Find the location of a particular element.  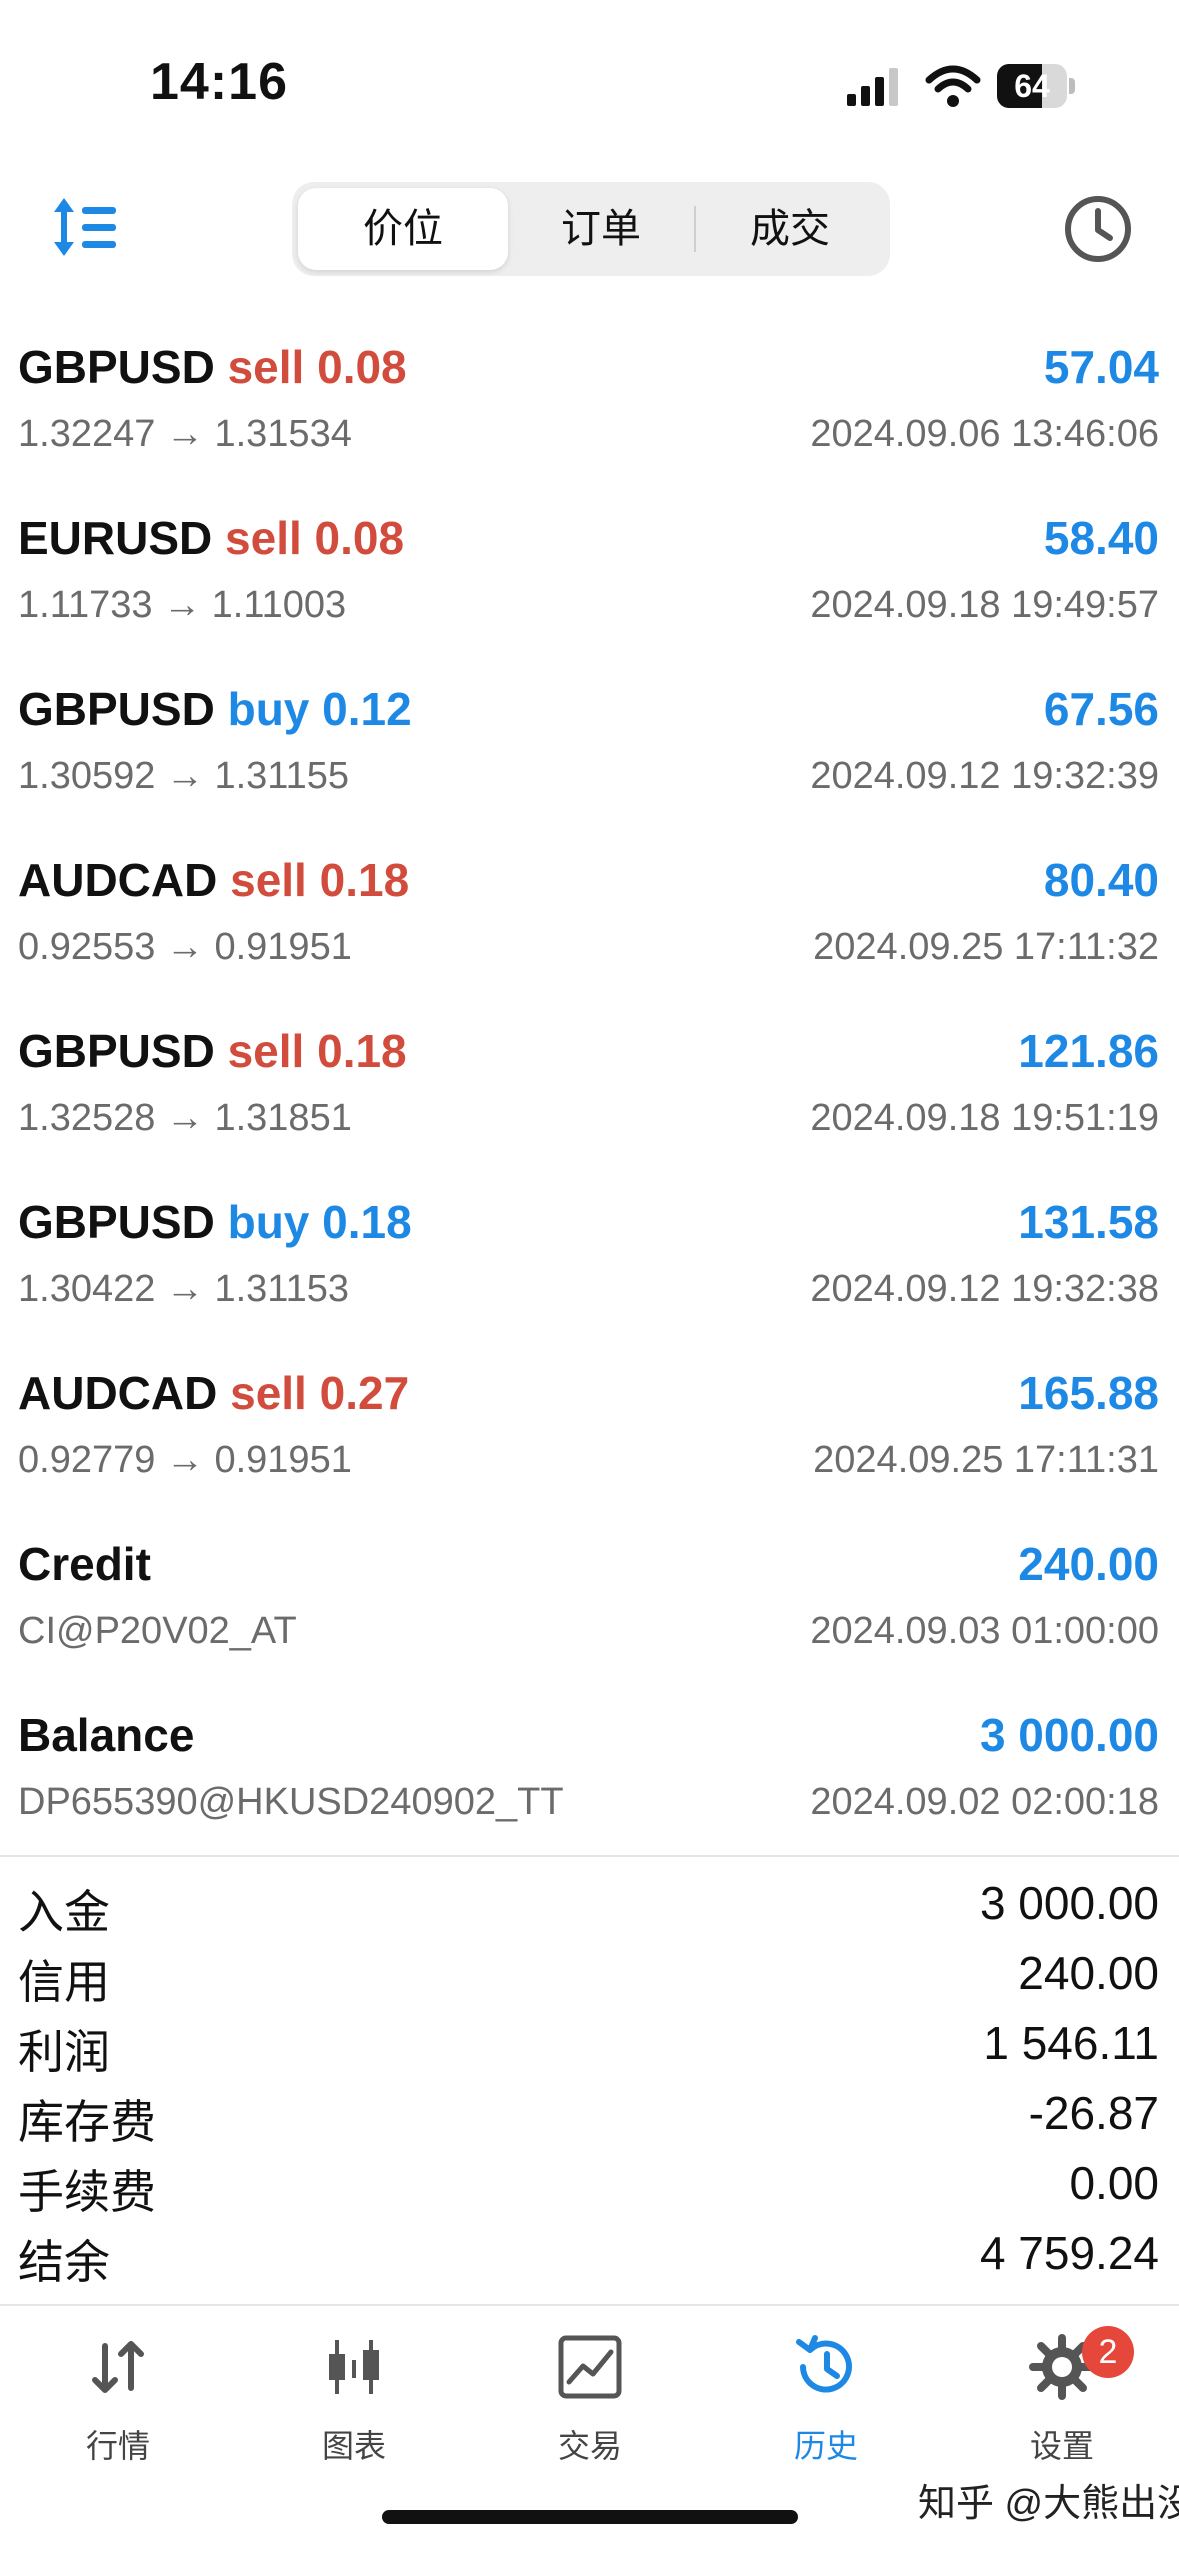

tab-settings: 设置 is located at coordinates (1061, 2386).